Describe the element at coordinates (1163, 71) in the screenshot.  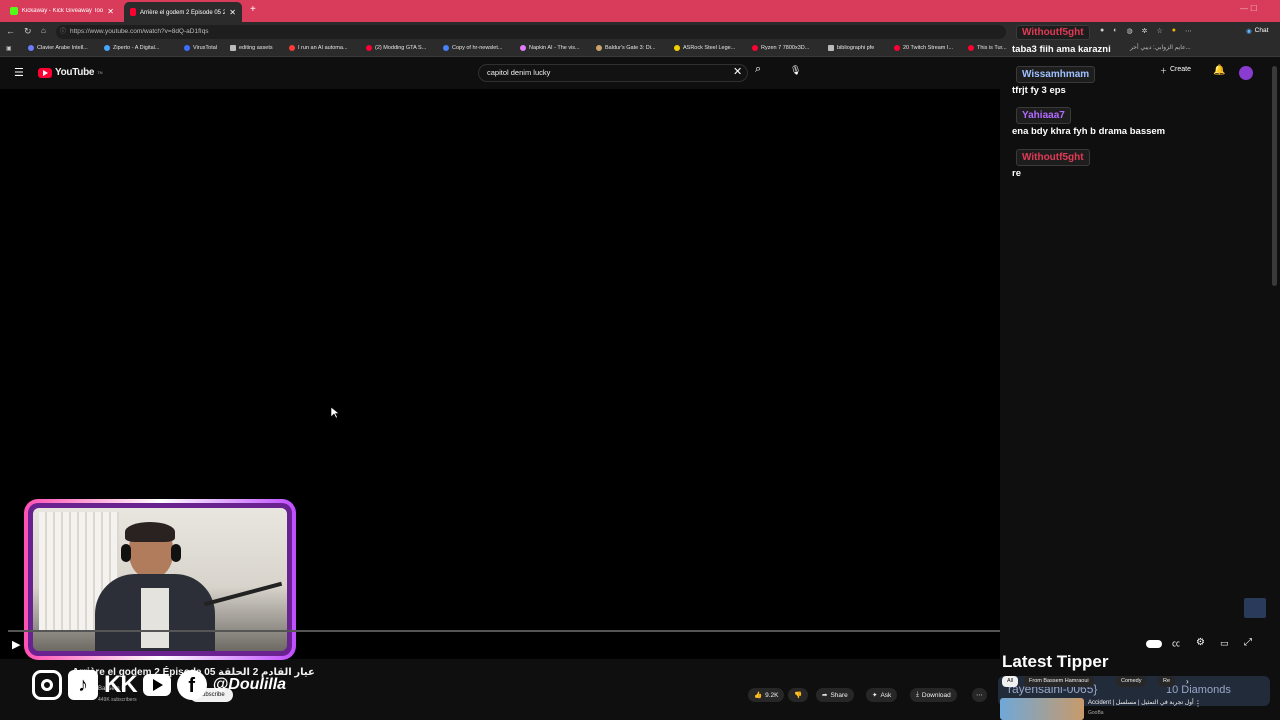
I see `plus-icon: ＋` at that location.